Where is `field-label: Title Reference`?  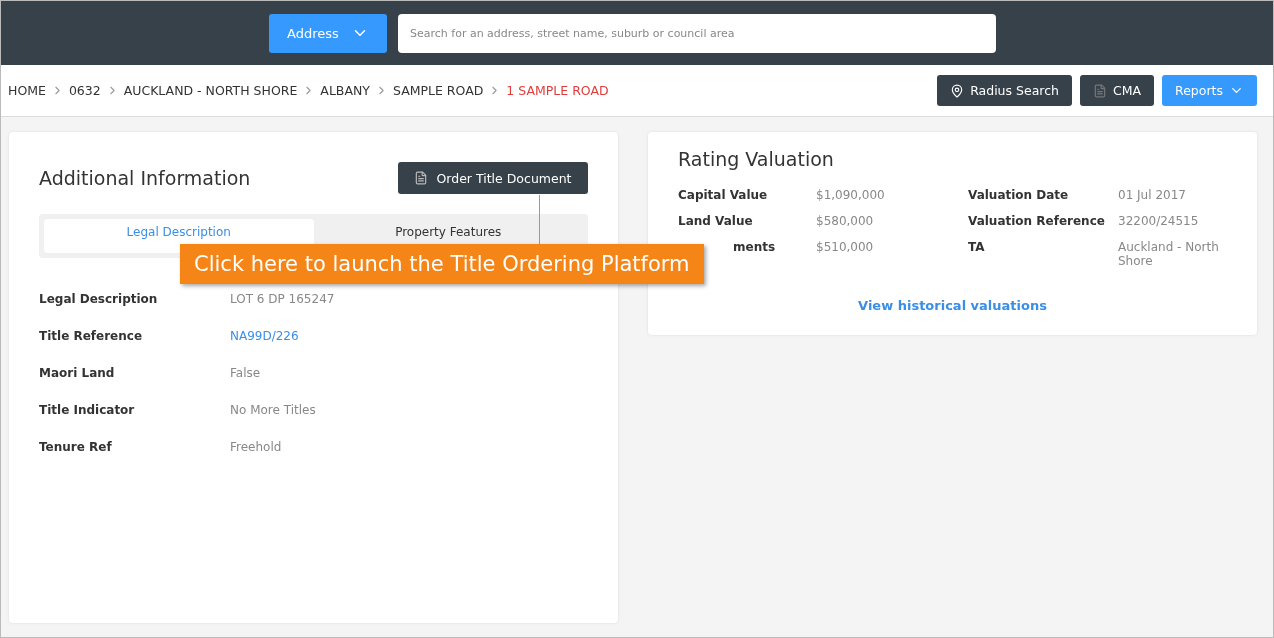 field-label: Title Reference is located at coordinates (91, 336).